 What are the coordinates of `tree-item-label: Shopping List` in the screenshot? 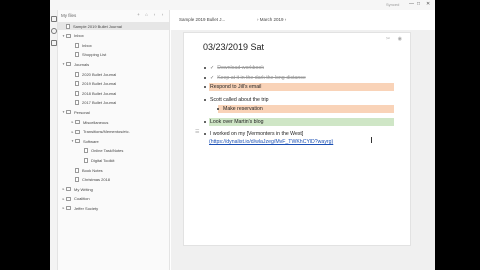 It's located at (94, 55).